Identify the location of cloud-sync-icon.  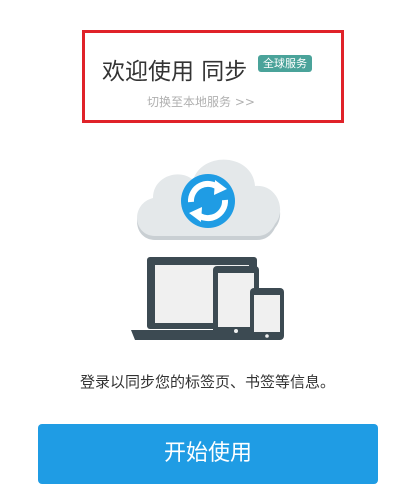
(209, 199).